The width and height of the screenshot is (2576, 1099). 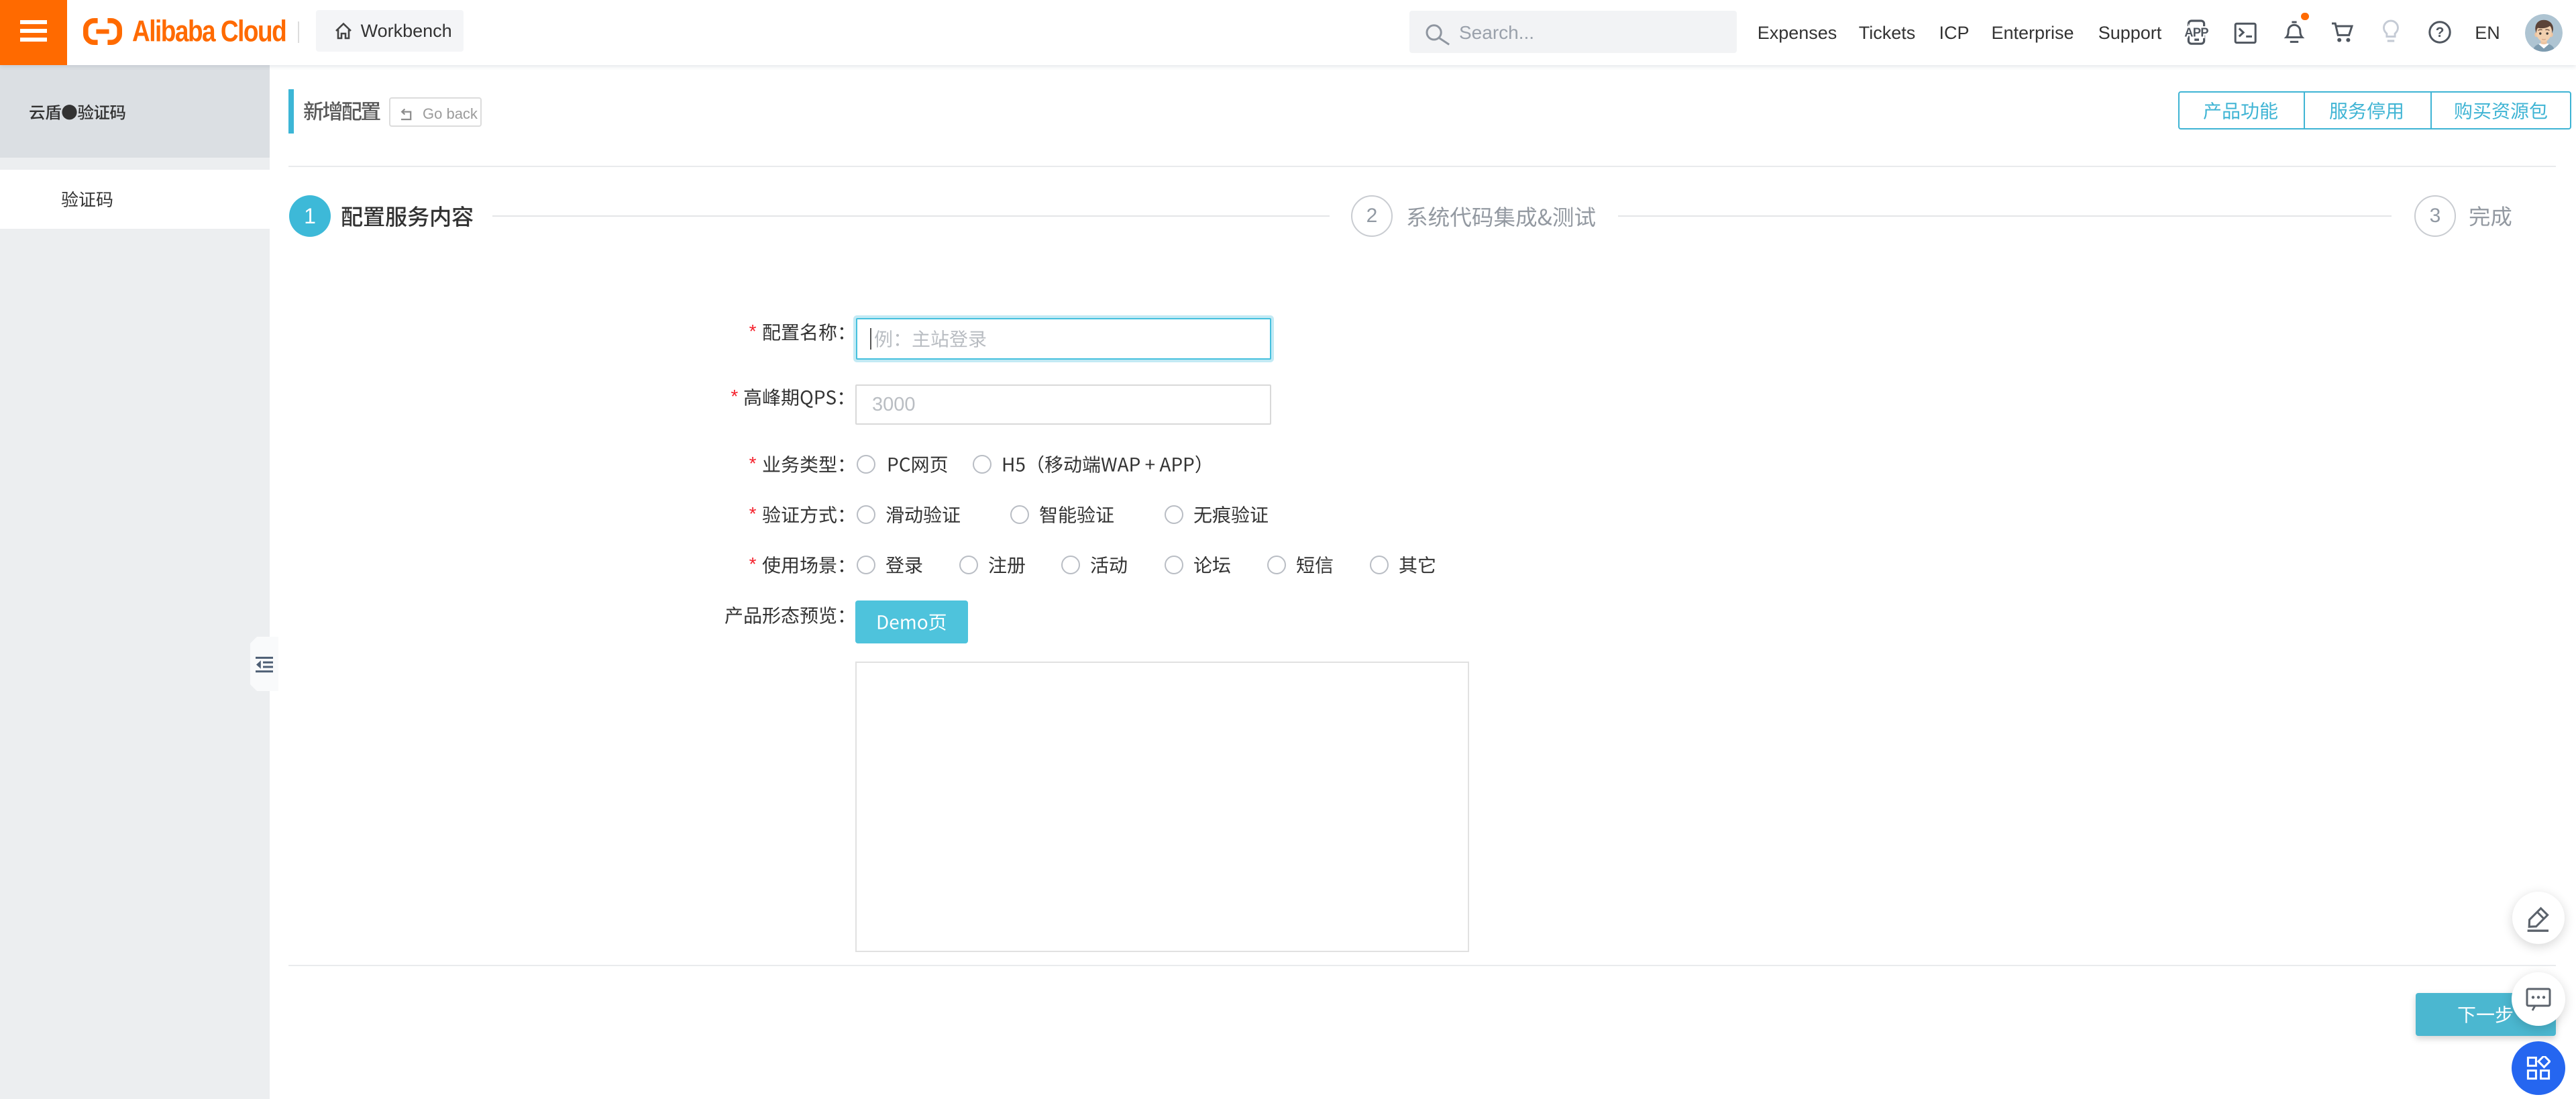 What do you see at coordinates (2196, 32) in the screenshot?
I see `svg-text: APP` at bounding box center [2196, 32].